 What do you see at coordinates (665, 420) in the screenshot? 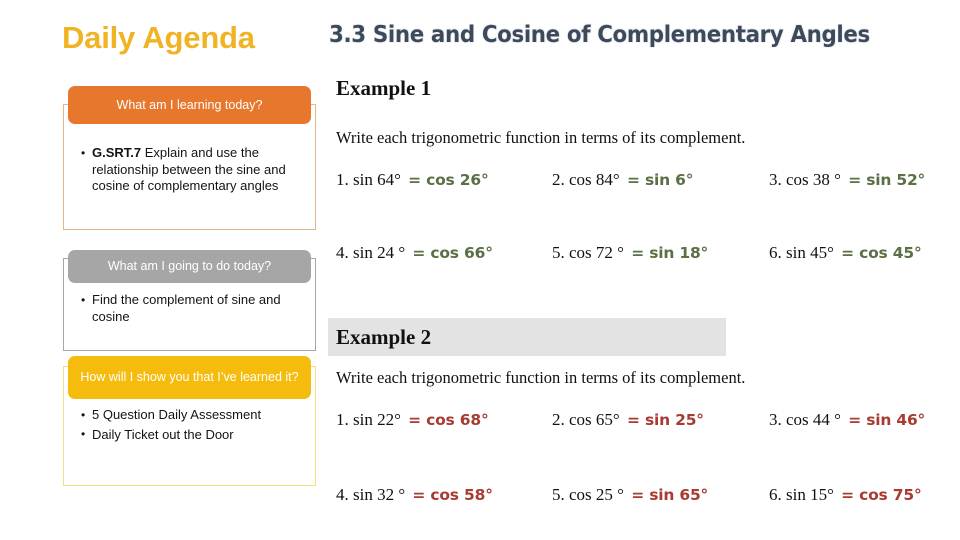
I see `problem-answer: = sin 25°` at bounding box center [665, 420].